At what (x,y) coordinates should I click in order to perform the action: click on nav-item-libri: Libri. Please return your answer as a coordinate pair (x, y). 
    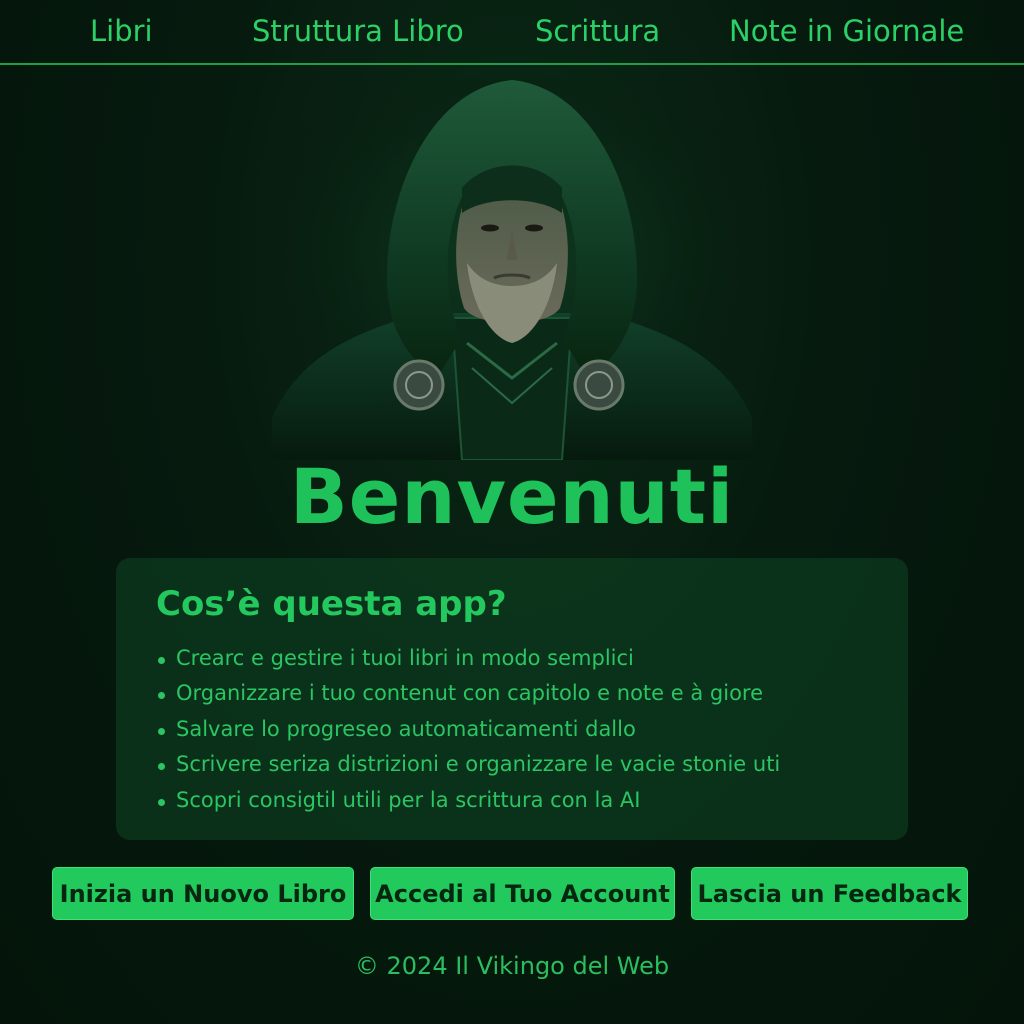
    Looking at the image, I should click on (121, 31).